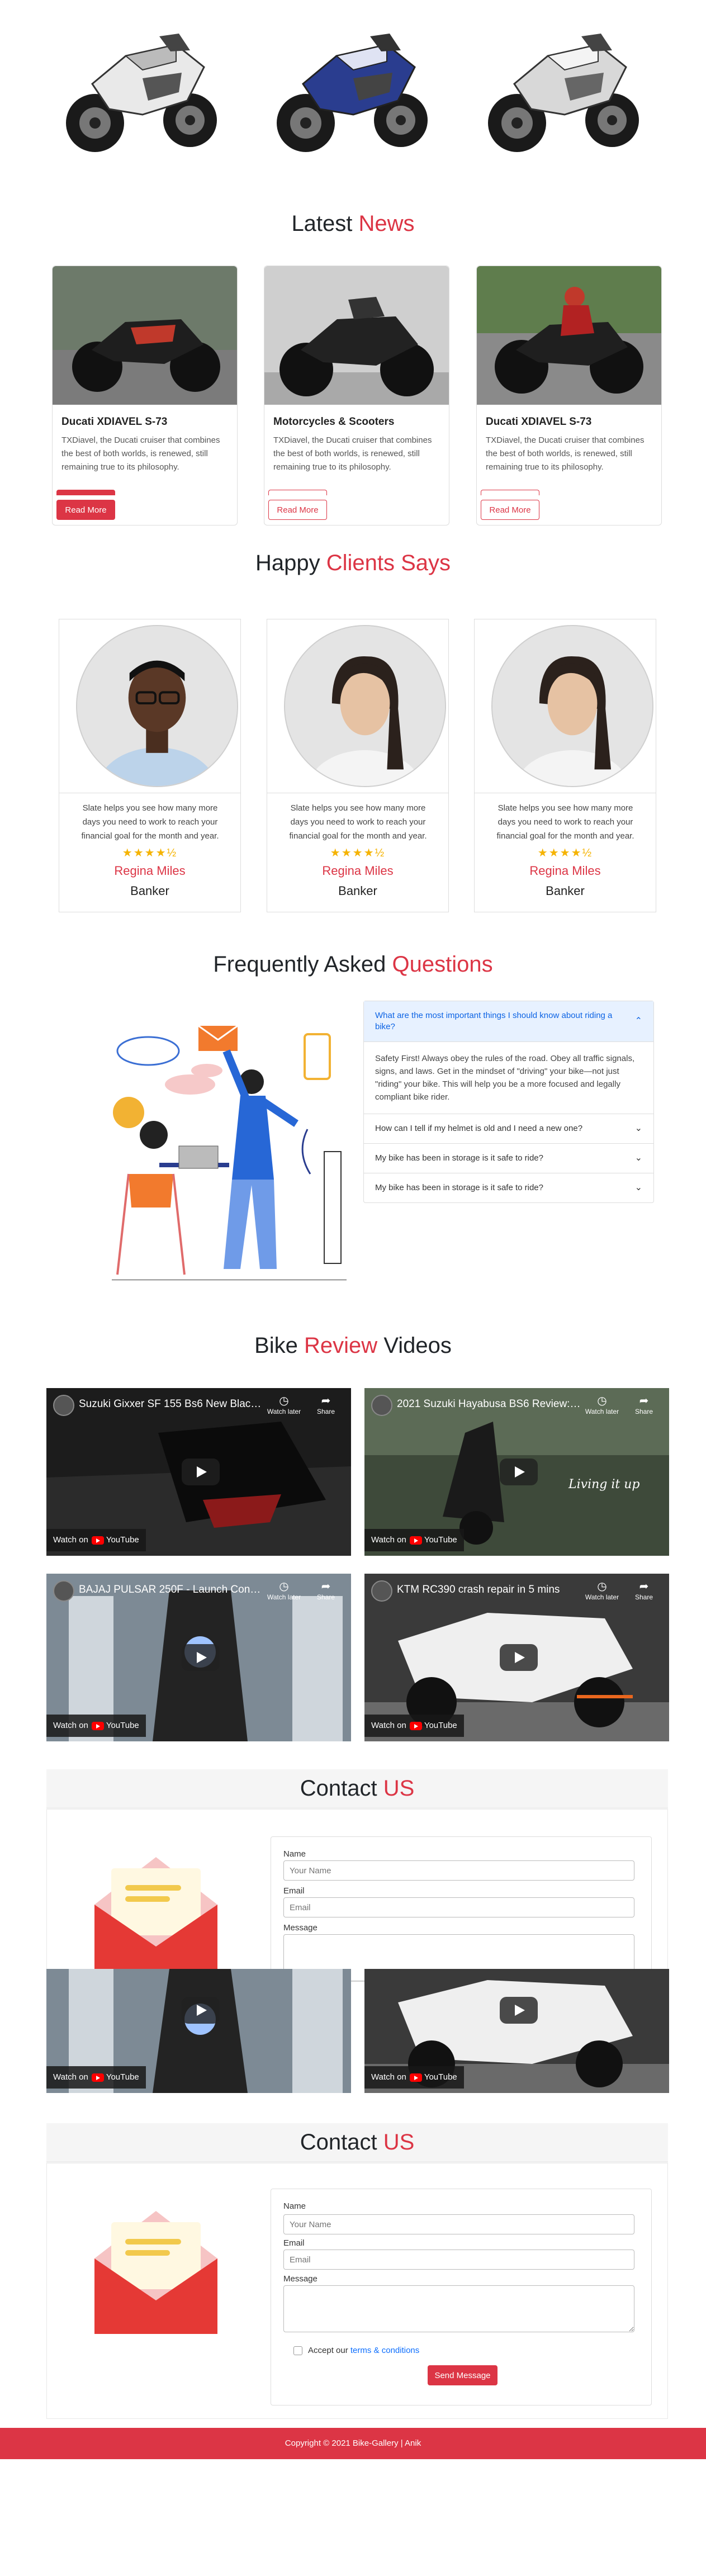  What do you see at coordinates (638, 1158) in the screenshot?
I see `chevron-down-icon: ⌄` at bounding box center [638, 1158].